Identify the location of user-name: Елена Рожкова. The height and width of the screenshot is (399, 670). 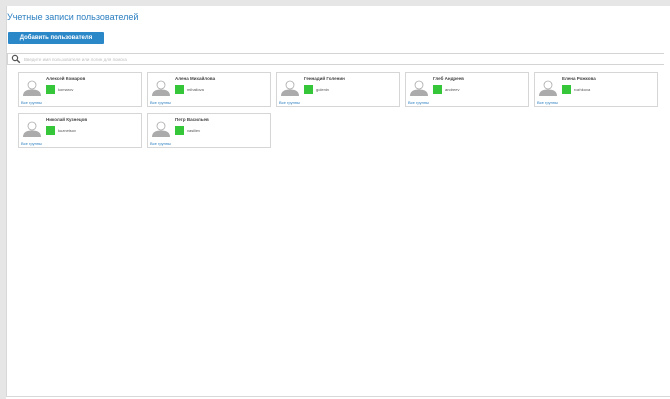
(579, 78).